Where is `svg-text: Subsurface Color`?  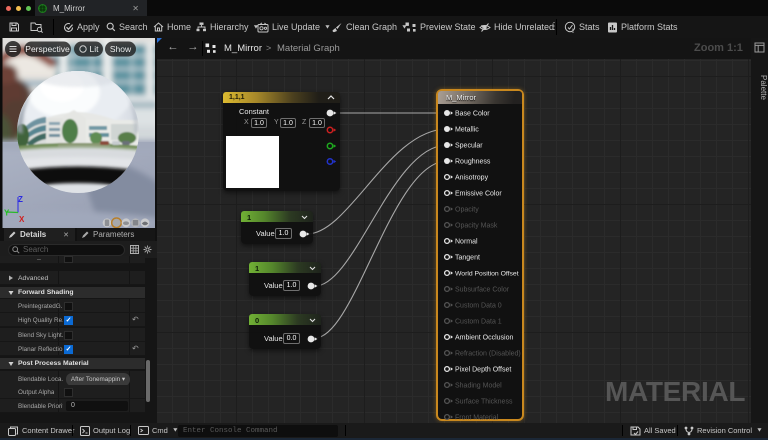
svg-text: Subsurface Color is located at coordinates (482, 290).